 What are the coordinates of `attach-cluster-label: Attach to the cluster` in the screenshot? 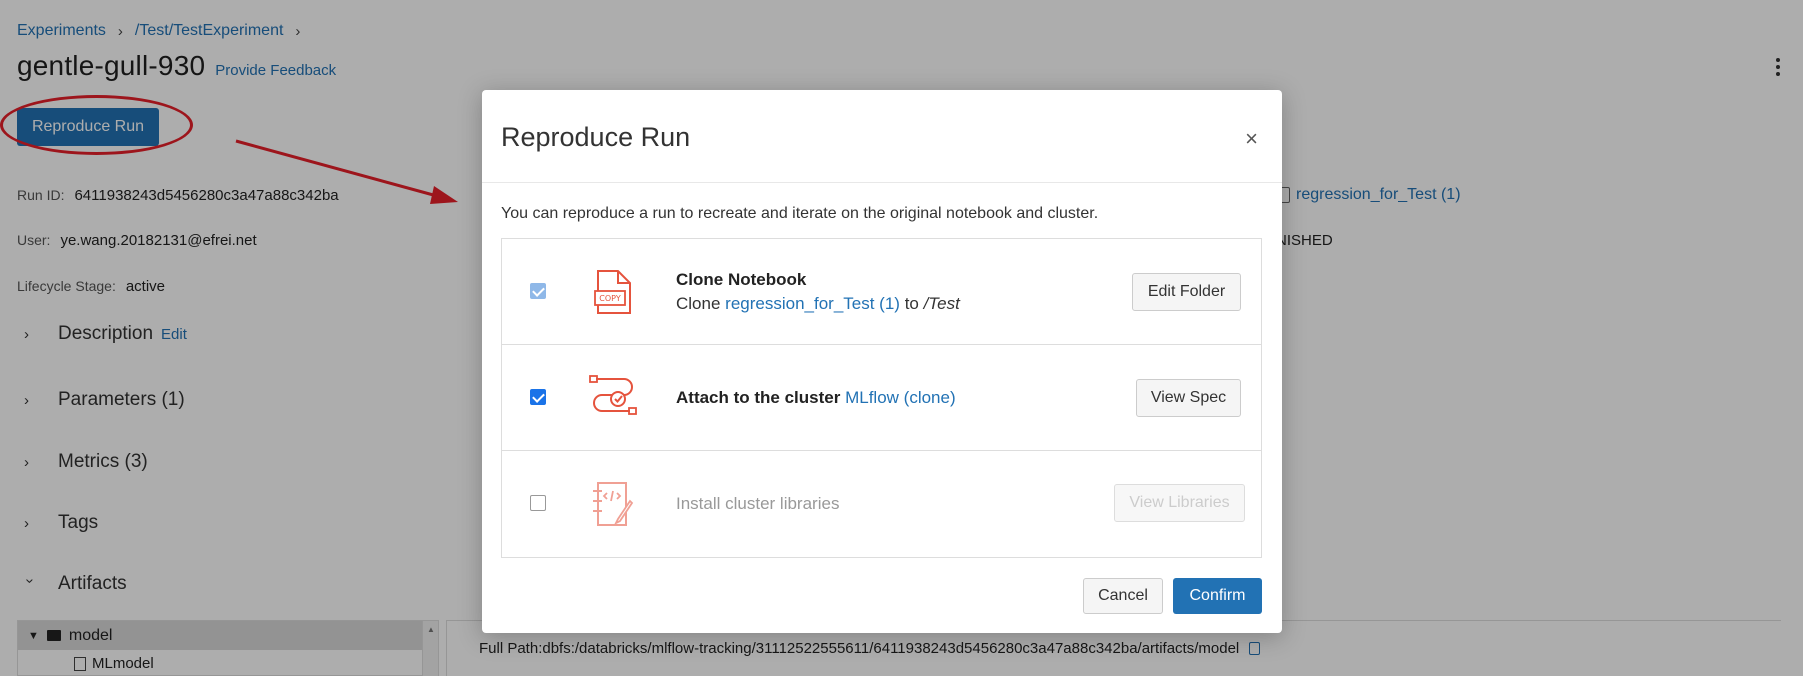 It's located at (758, 397).